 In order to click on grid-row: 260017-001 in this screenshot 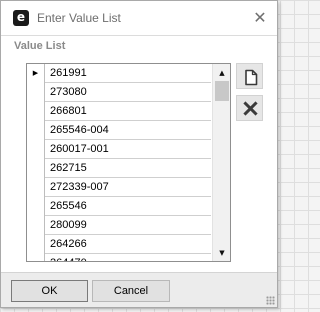, I will do `click(119, 149)`.